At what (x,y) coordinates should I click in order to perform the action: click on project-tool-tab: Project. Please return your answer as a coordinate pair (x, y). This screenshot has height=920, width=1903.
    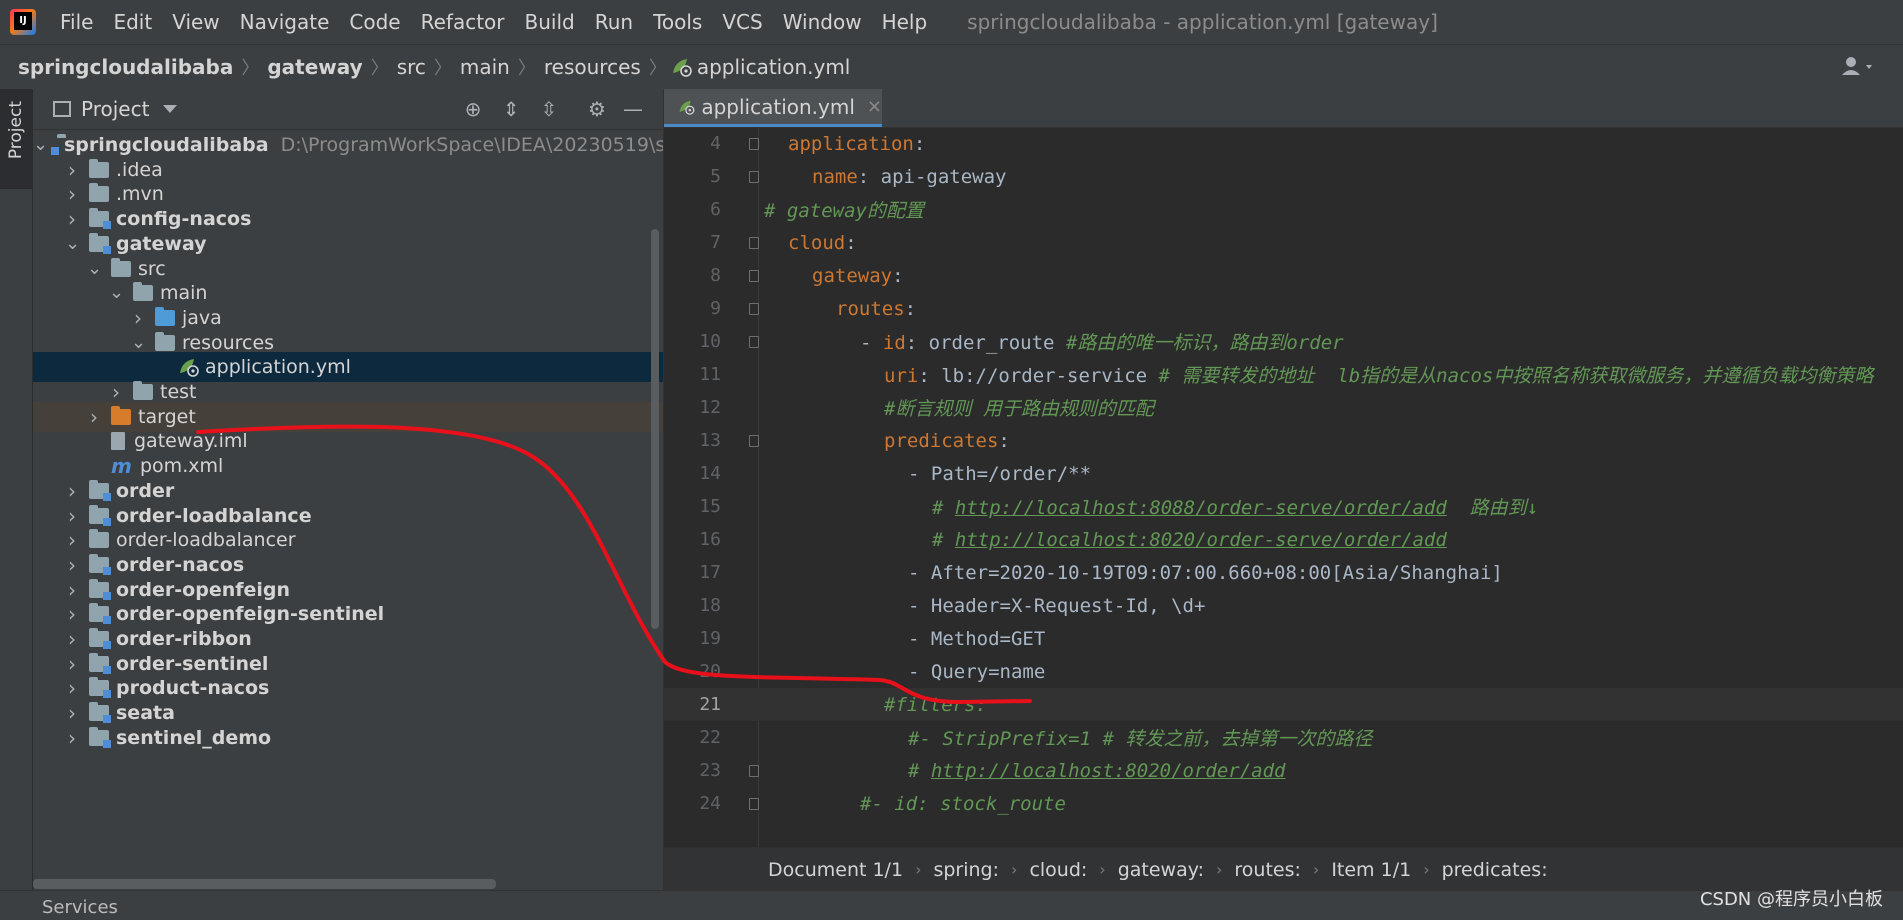
    Looking at the image, I should click on (16, 139).